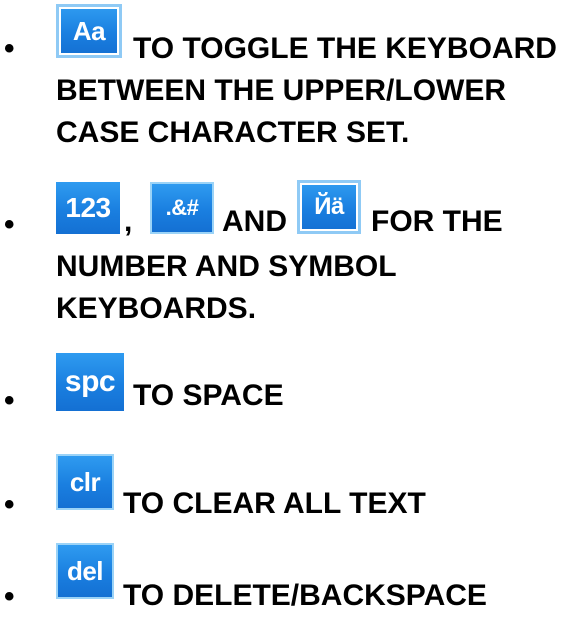 The image size is (579, 617). What do you see at coordinates (345, 48) in the screenshot?
I see `item-1-line-1: TO TOGGLE THE KEYBOARD` at bounding box center [345, 48].